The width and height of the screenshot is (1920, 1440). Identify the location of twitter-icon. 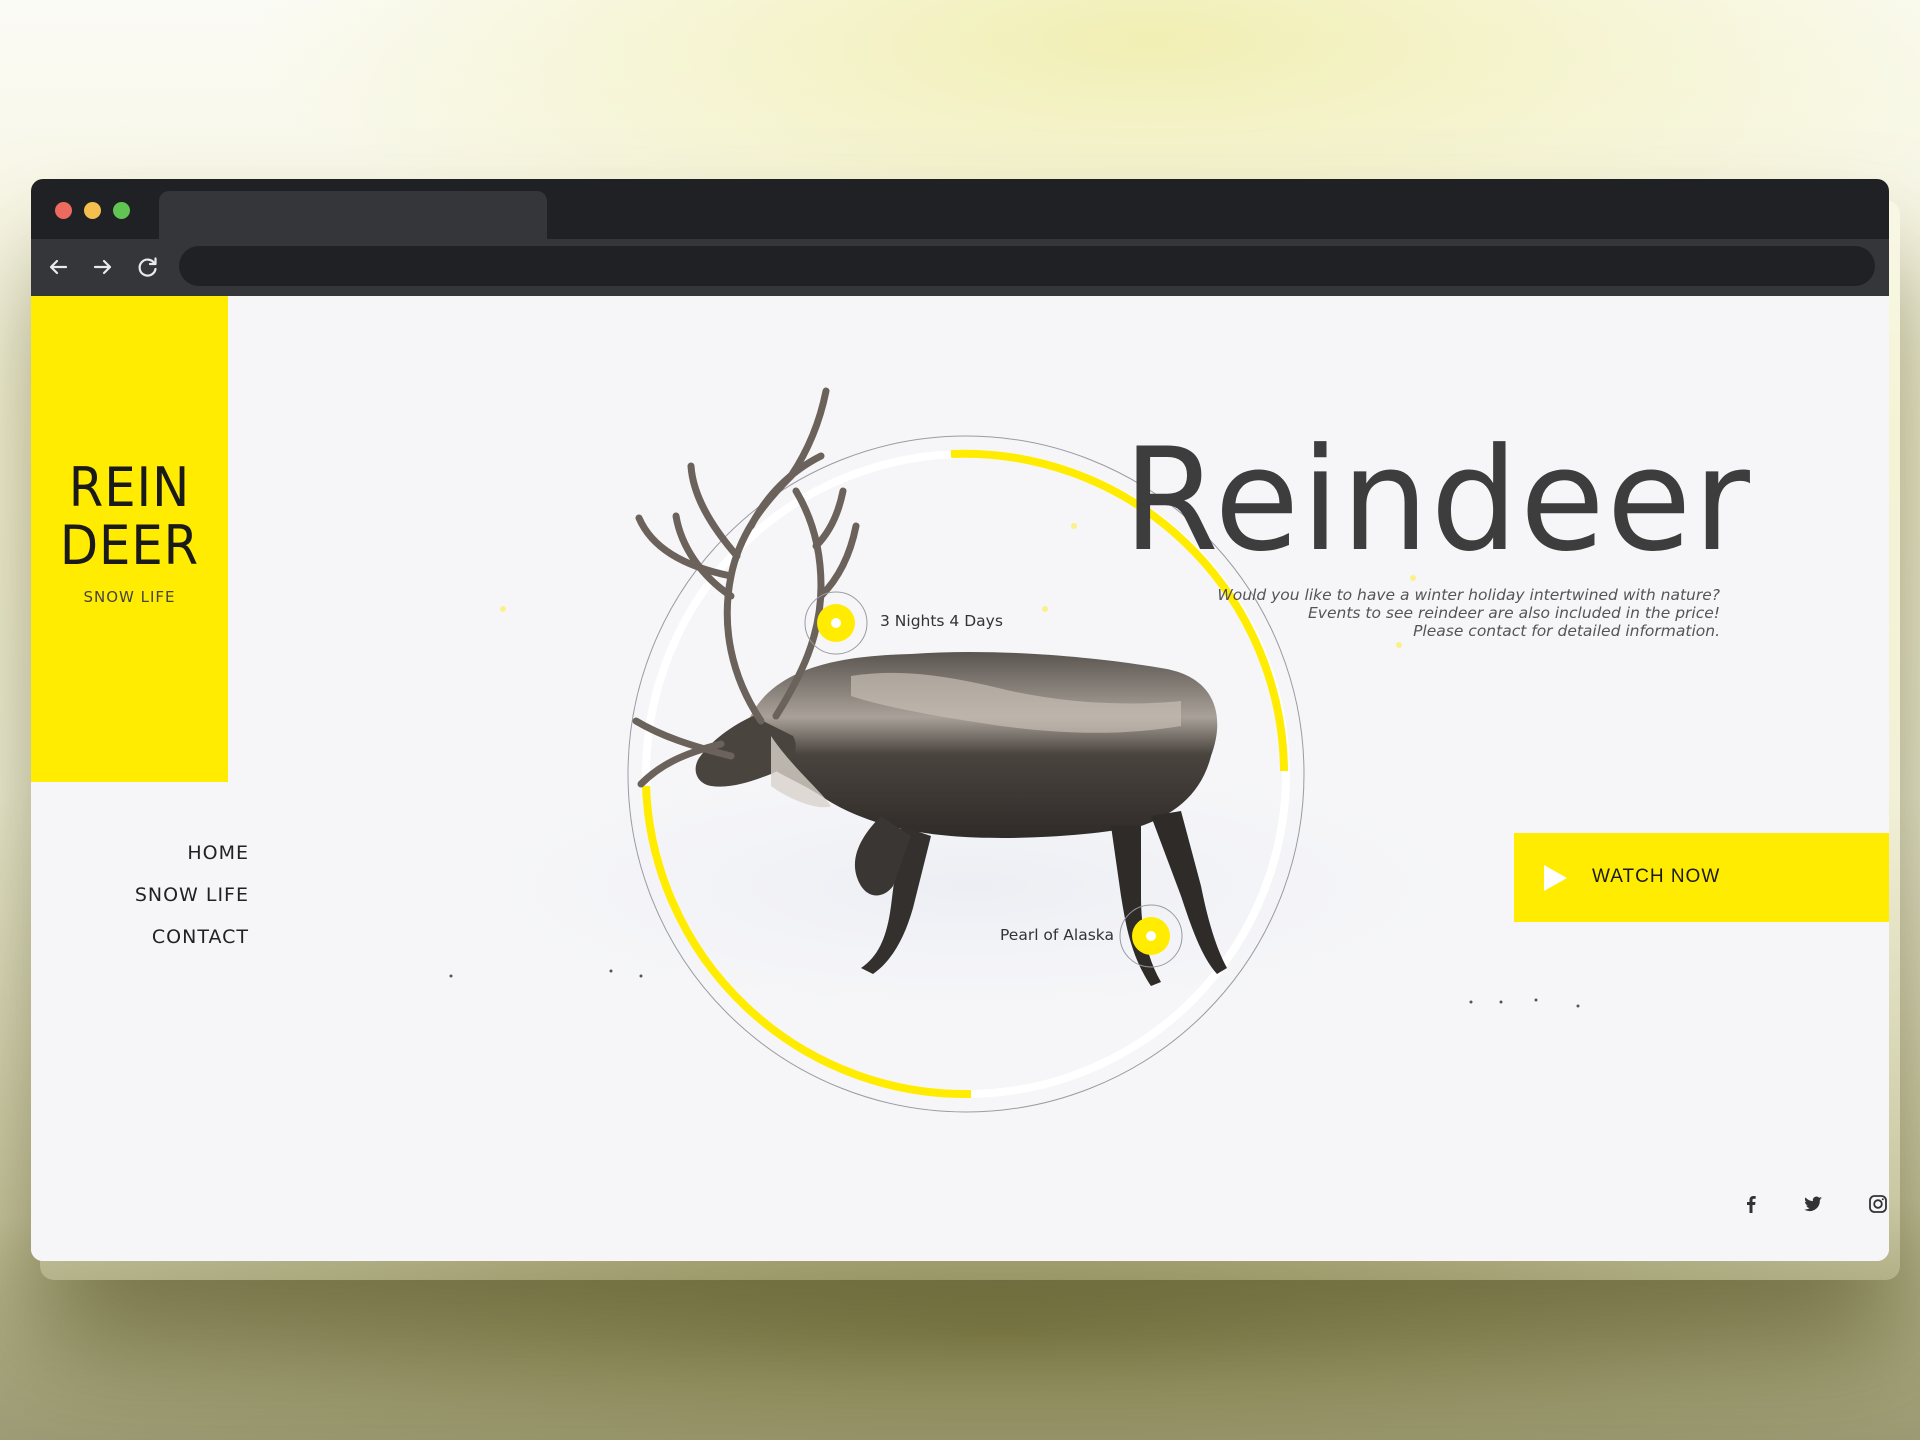
(1813, 1204).